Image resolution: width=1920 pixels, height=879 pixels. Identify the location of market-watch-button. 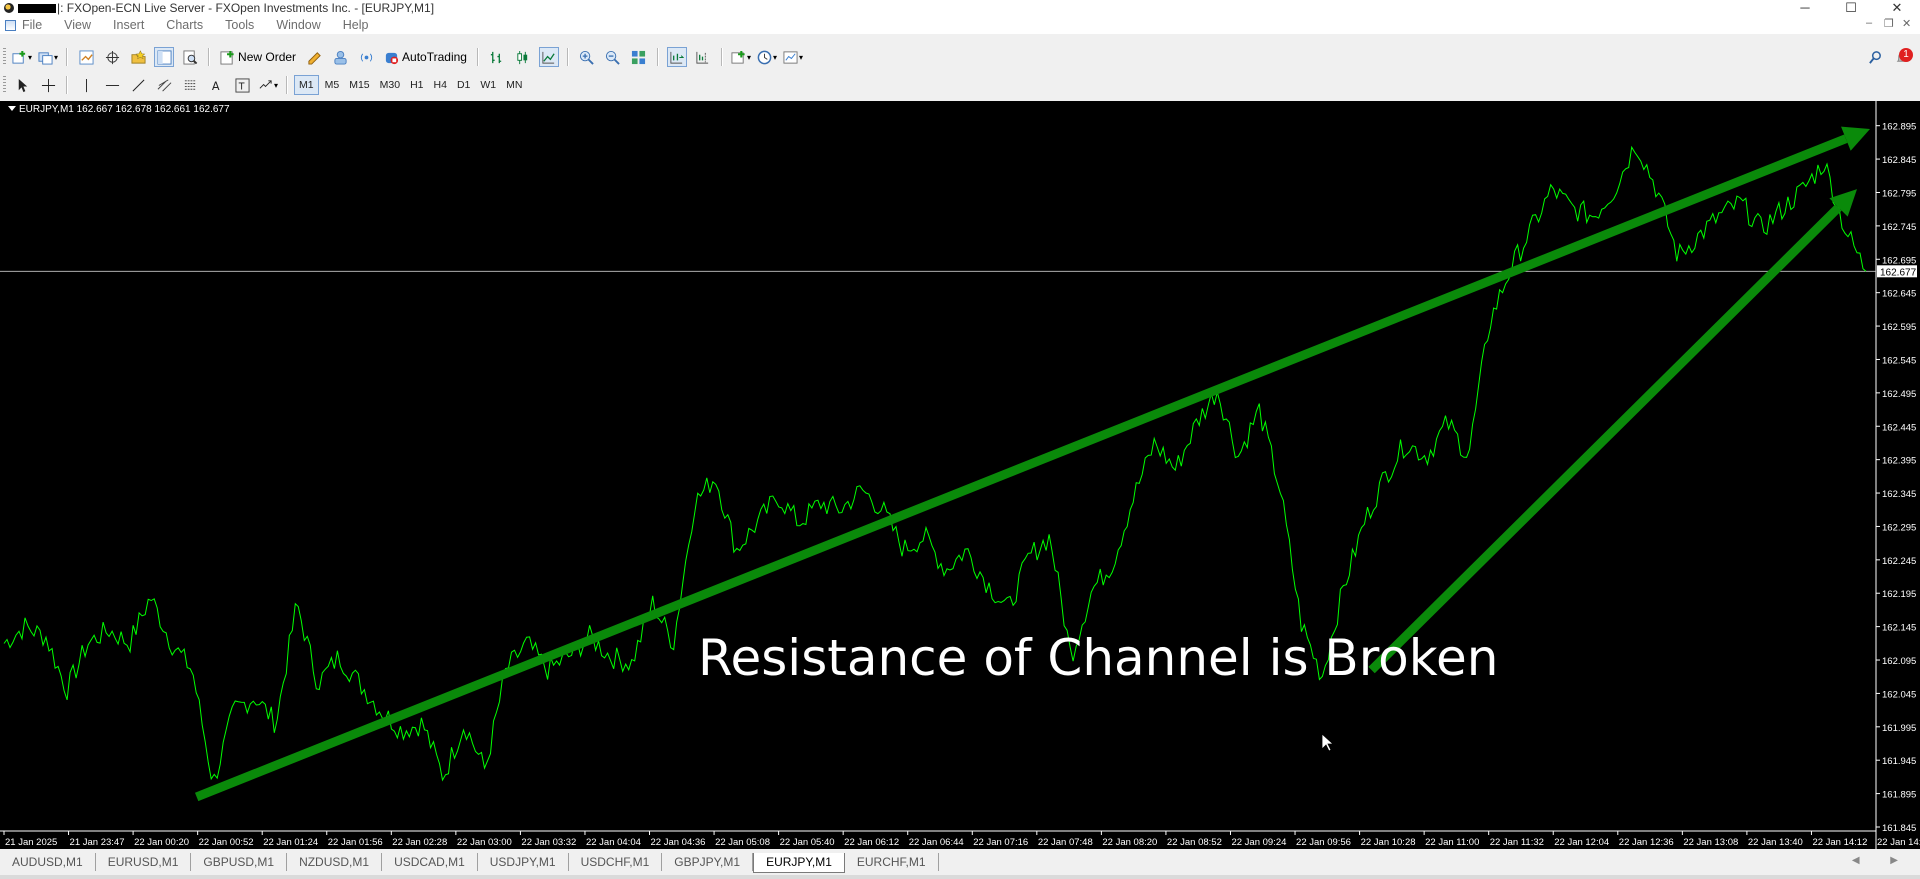
(86, 57).